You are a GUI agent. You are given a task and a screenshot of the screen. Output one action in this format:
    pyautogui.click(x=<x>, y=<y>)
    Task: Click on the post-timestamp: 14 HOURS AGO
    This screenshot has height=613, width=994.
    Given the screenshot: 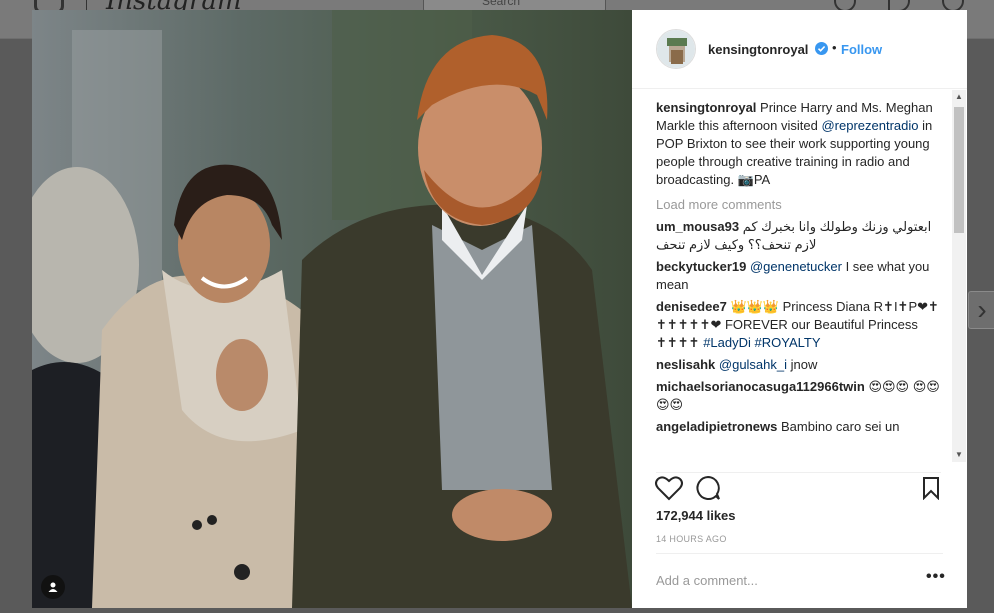 What is the action you would take?
    pyautogui.click(x=691, y=539)
    